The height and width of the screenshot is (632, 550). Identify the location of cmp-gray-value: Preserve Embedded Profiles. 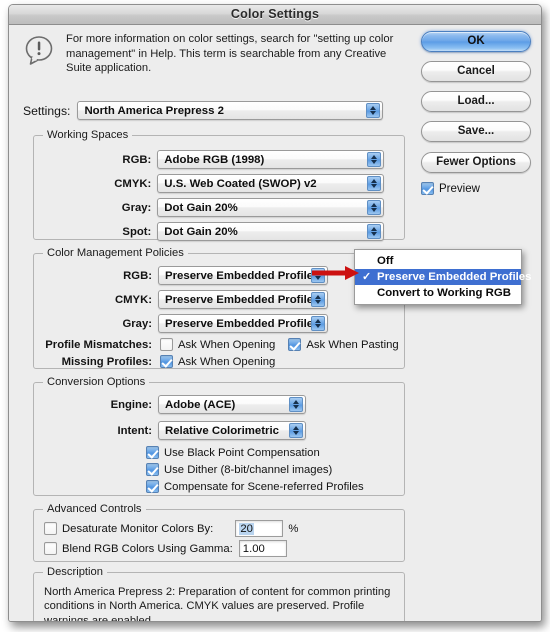
(242, 323).